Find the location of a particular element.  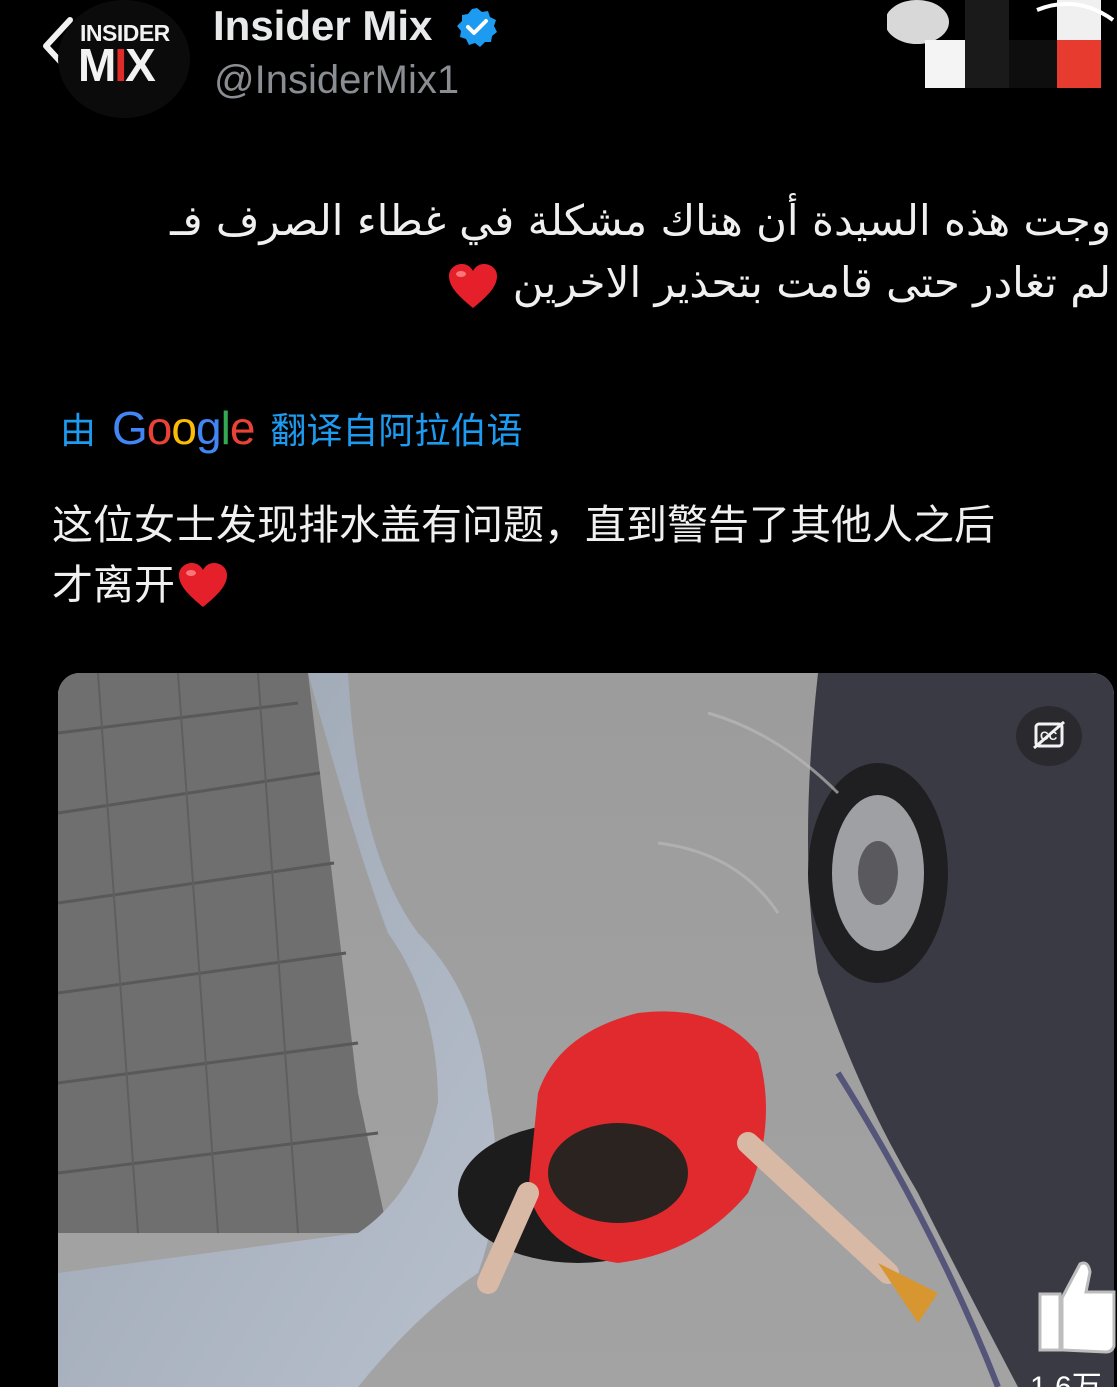

captions-button: CC is located at coordinates (1049, 736).